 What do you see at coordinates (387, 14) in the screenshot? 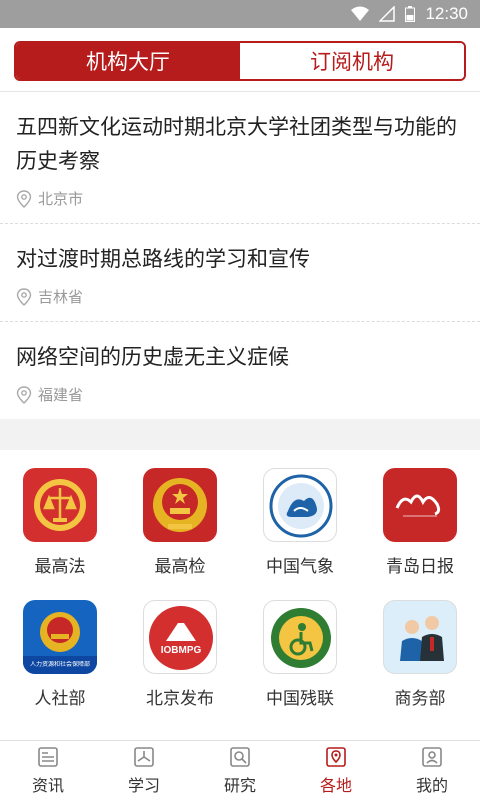
I see `signal-icon` at bounding box center [387, 14].